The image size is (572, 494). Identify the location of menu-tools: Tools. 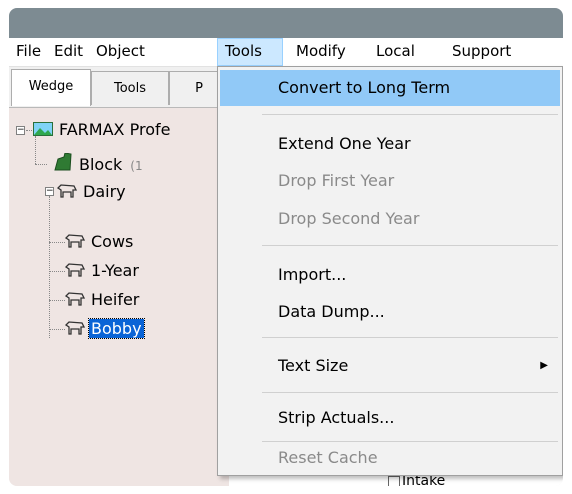
(250, 52).